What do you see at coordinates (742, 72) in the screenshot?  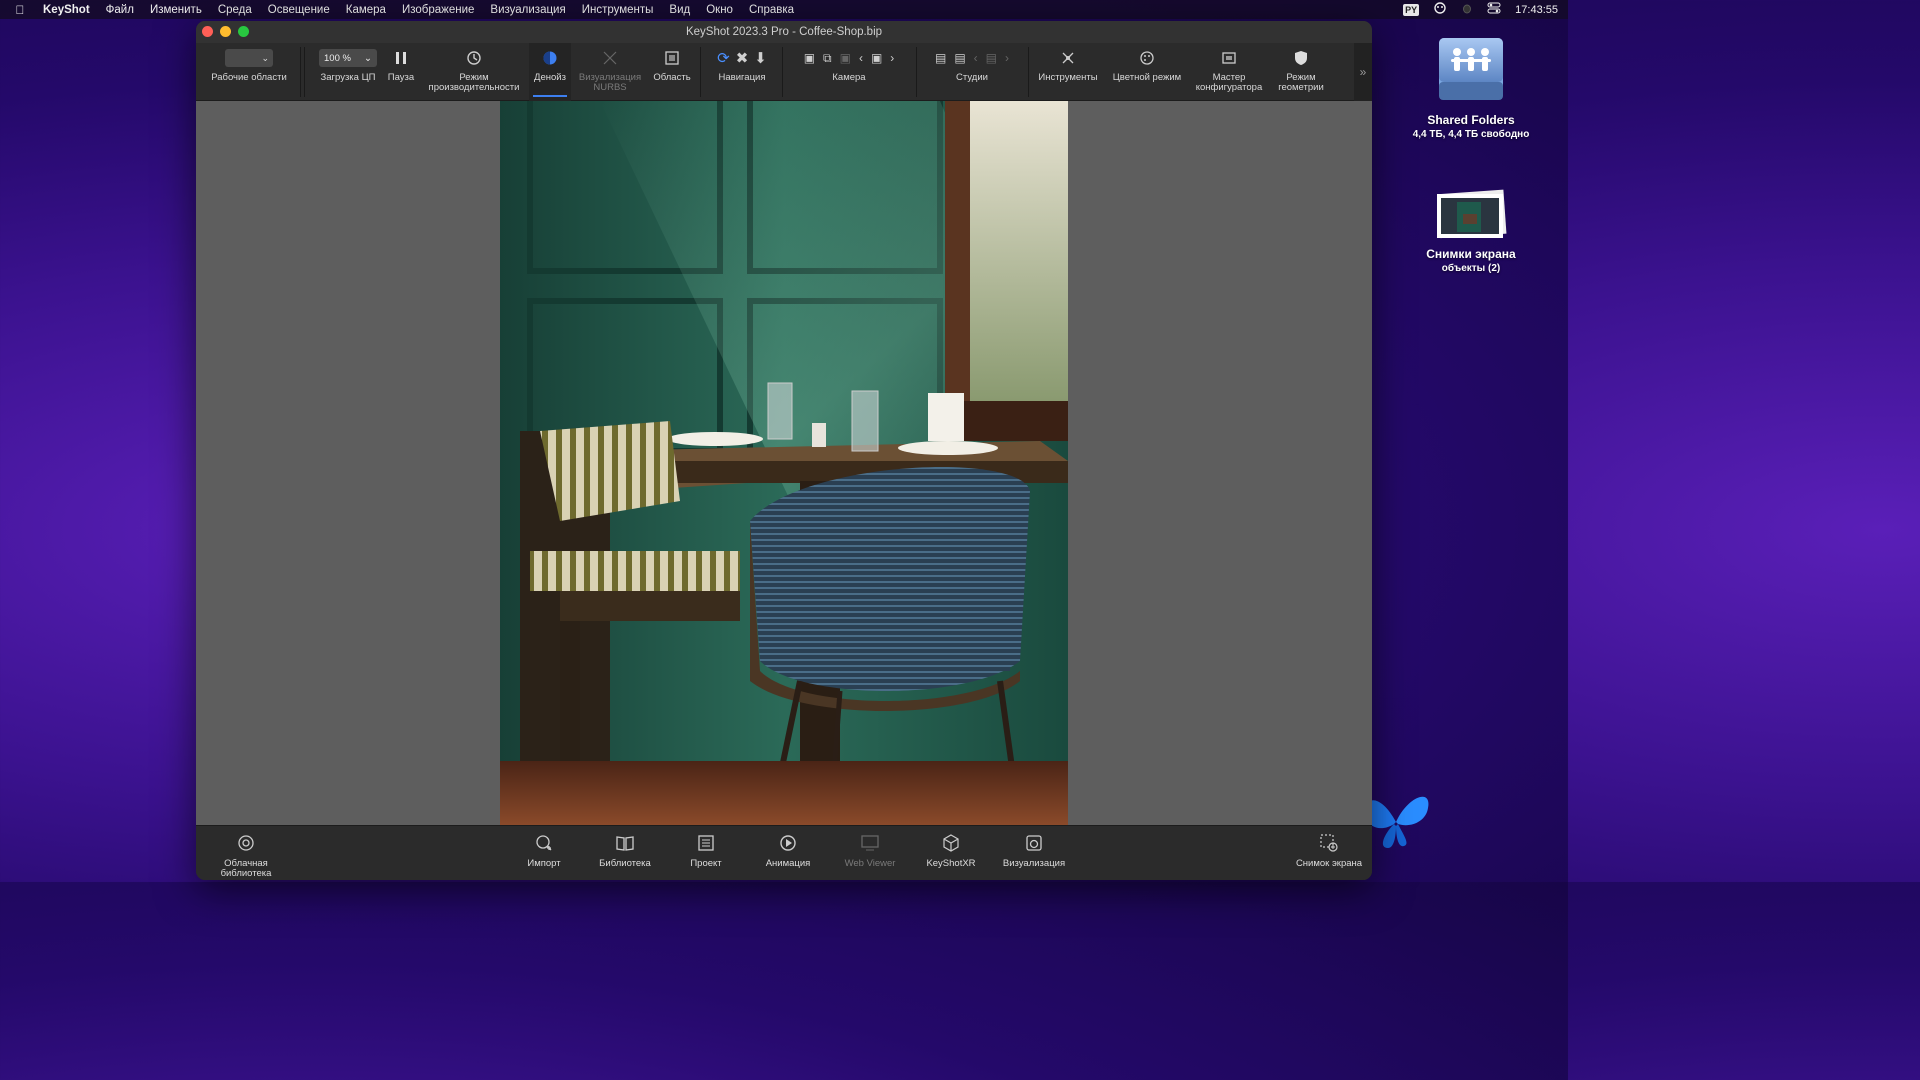 I see `navigation-group: ⟳ ✖ ⬇ Навигация` at bounding box center [742, 72].